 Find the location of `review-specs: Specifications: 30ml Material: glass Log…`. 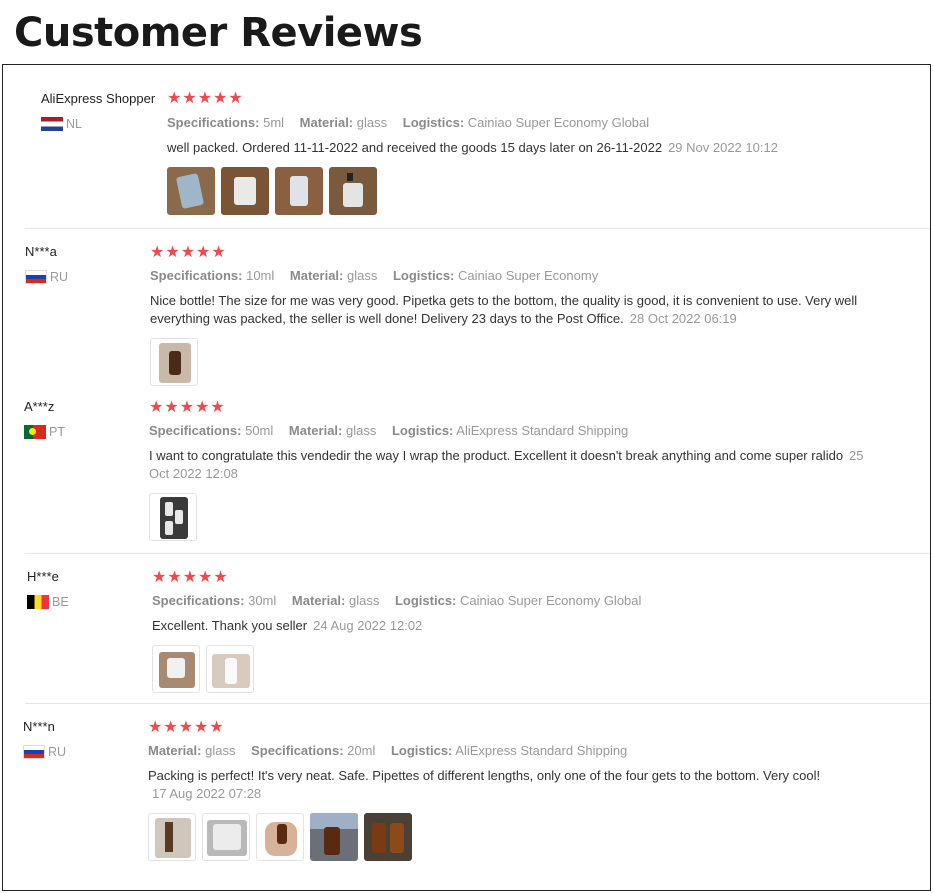

review-specs: Specifications: 30ml Material: glass Log… is located at coordinates (402, 600).